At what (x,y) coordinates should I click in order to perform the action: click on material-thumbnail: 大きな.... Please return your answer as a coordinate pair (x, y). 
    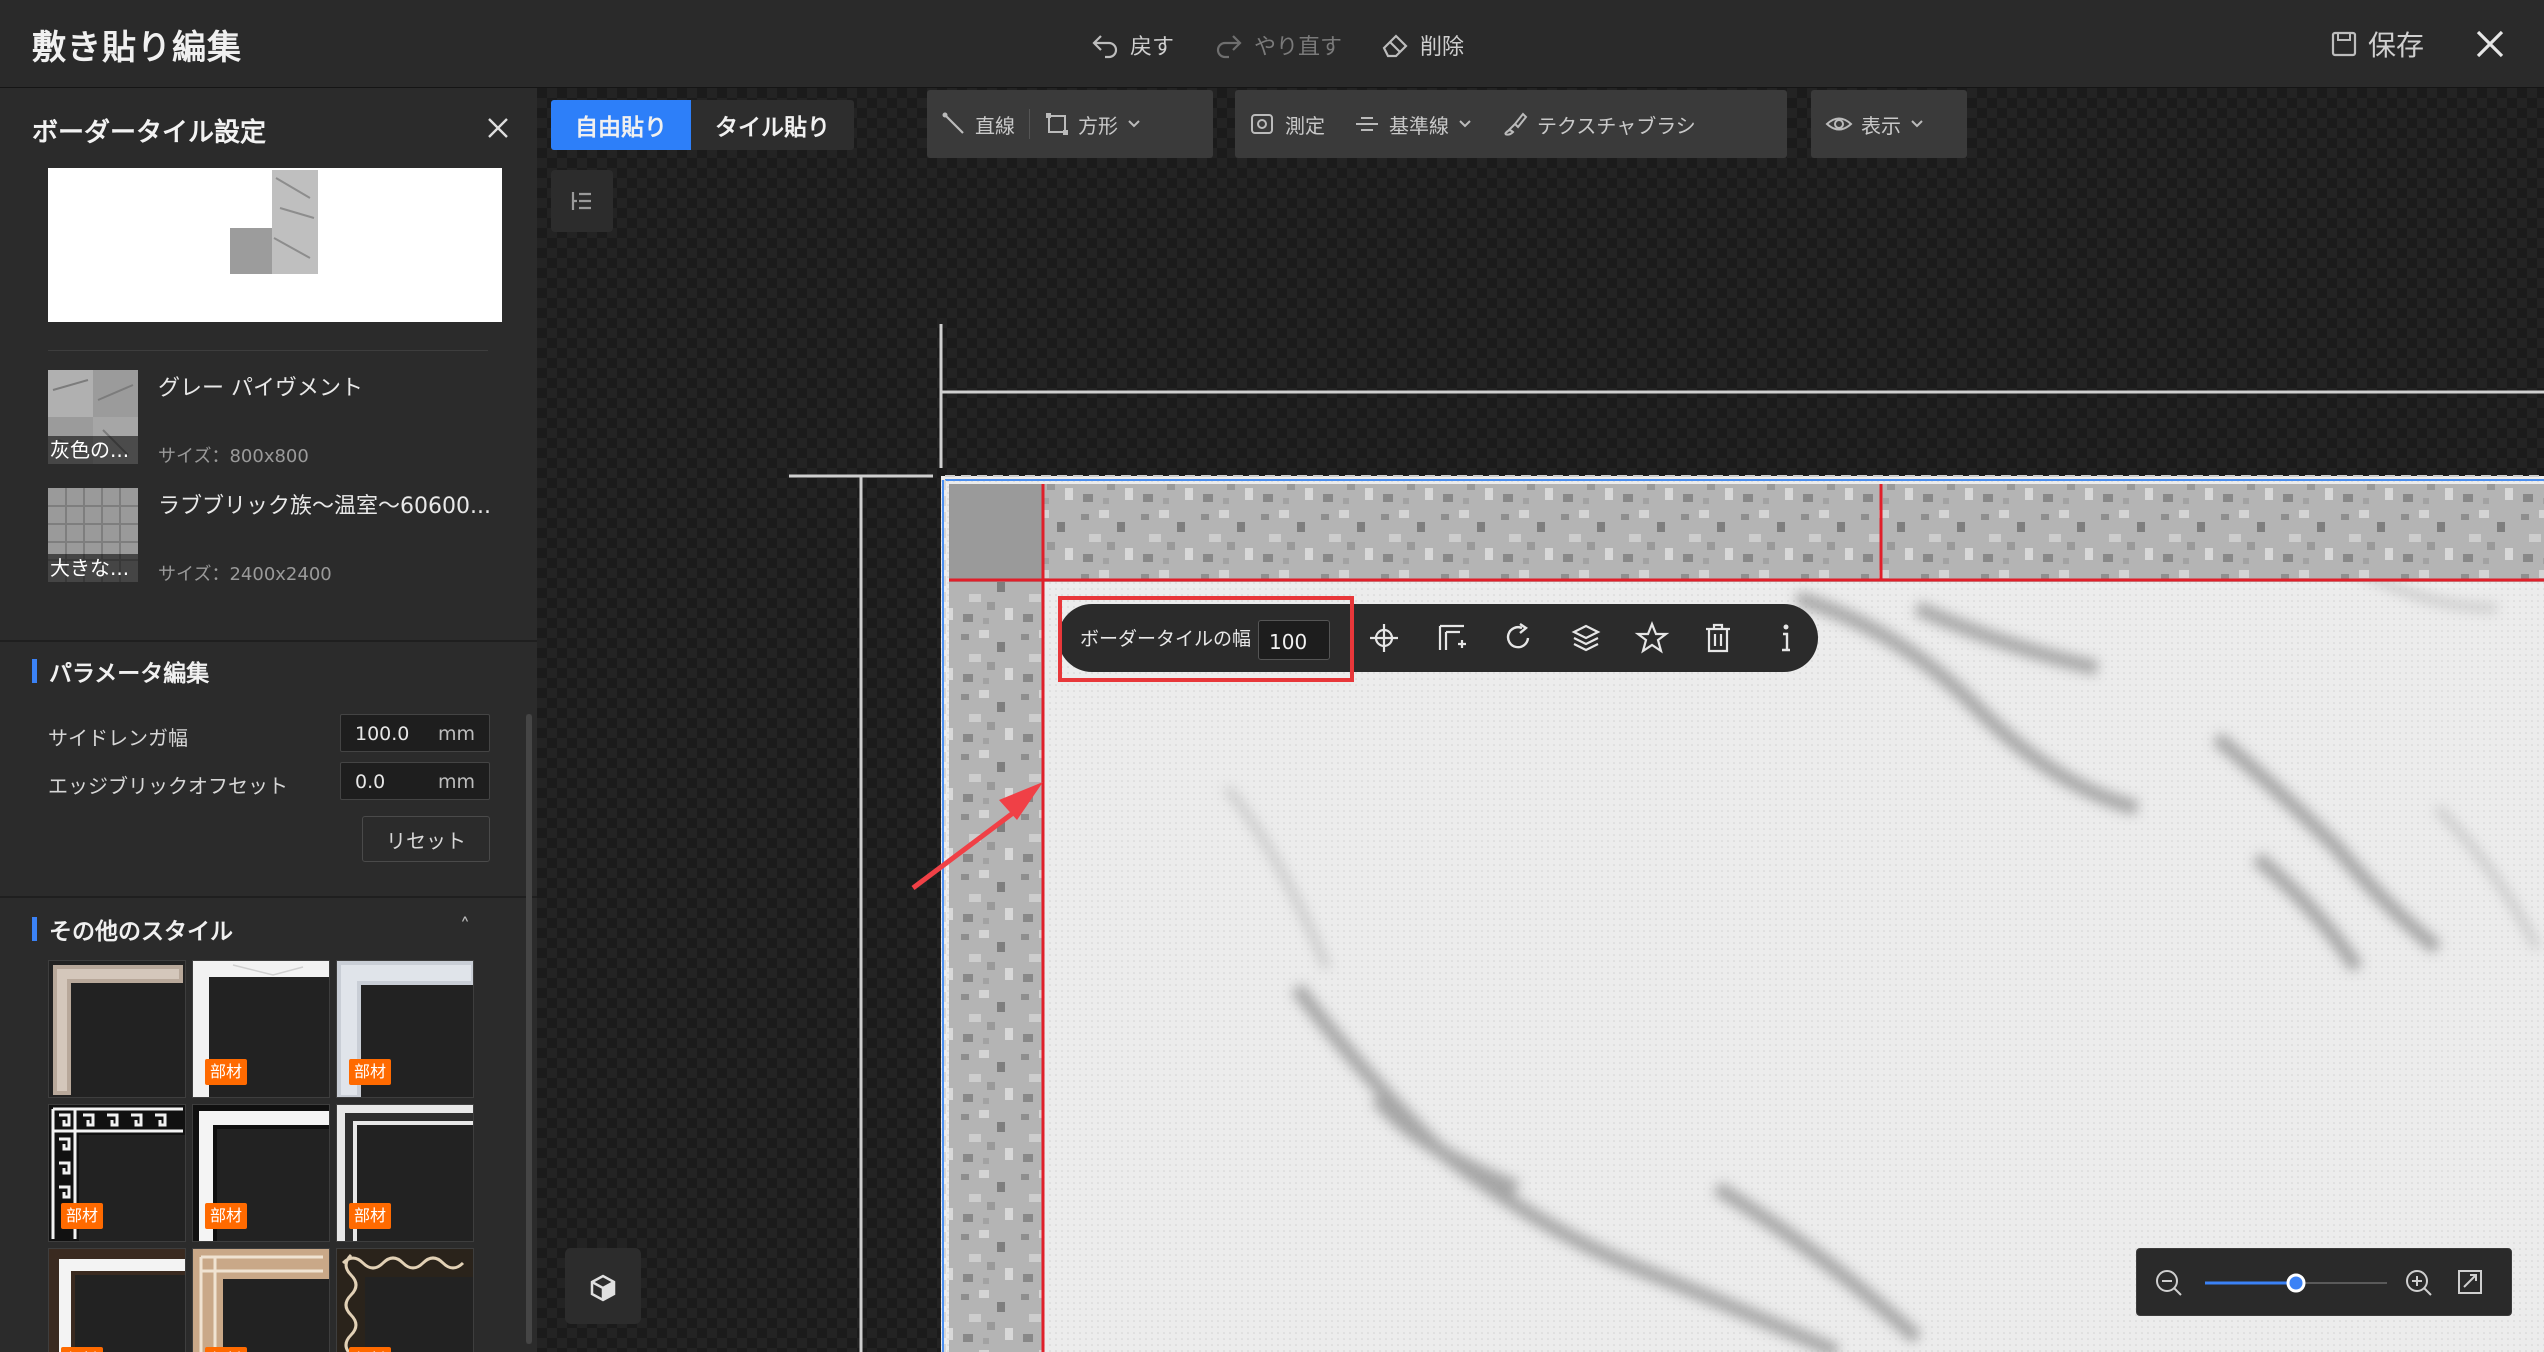
    Looking at the image, I should click on (93, 535).